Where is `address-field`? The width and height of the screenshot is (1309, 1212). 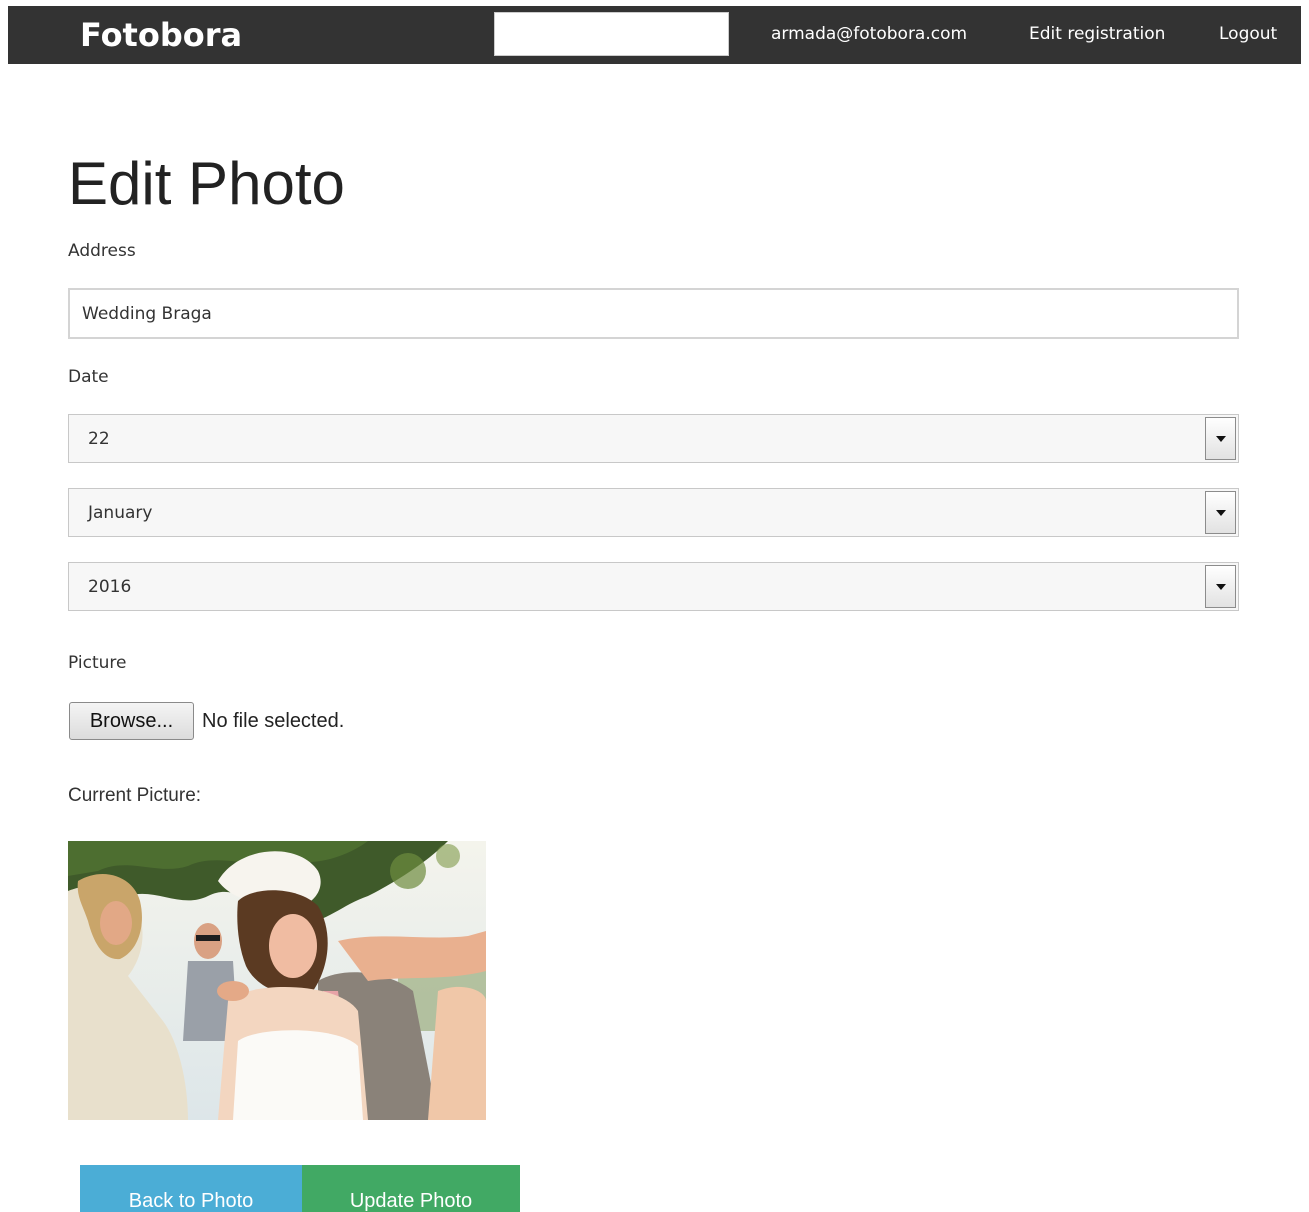 address-field is located at coordinates (653, 313).